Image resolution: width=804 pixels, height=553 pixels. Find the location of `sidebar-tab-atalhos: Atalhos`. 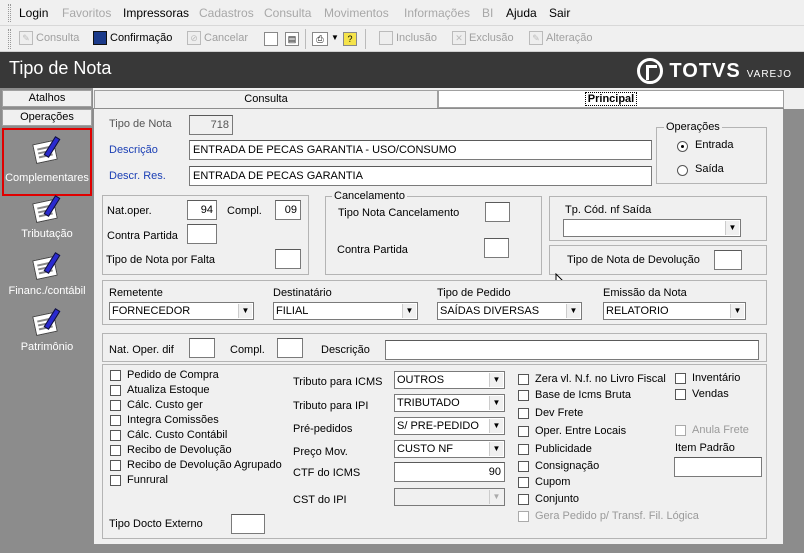

sidebar-tab-atalhos: Atalhos is located at coordinates (47, 98).